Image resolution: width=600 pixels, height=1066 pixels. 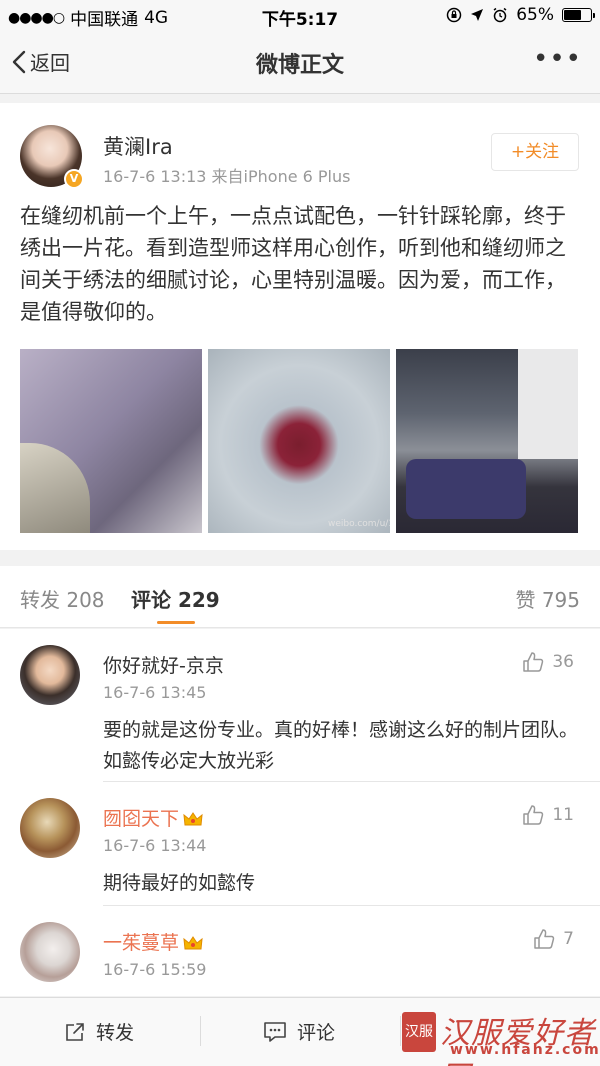 I want to click on commenter-name: 囫囵天下, so click(x=153, y=817).